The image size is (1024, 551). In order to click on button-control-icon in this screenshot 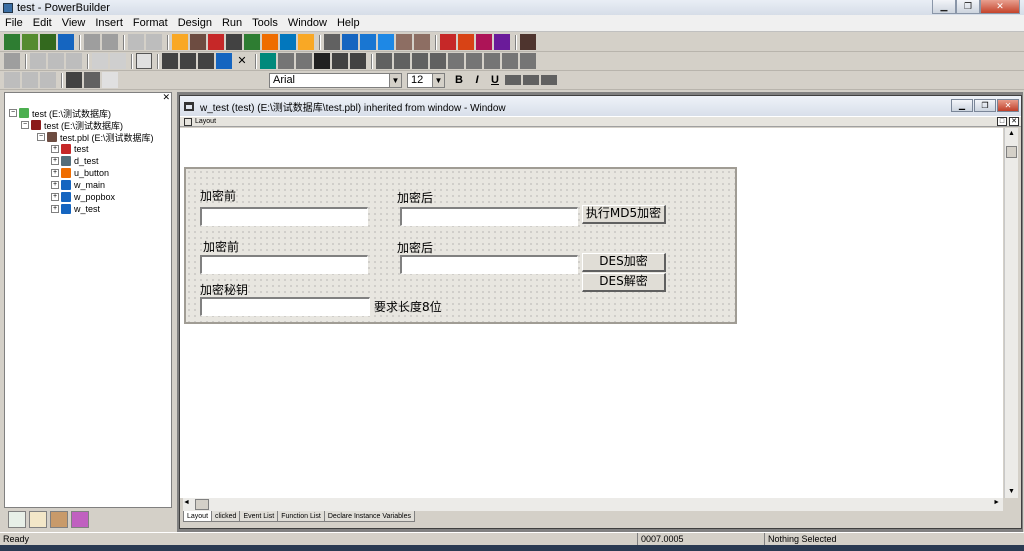, I will do `click(438, 61)`.